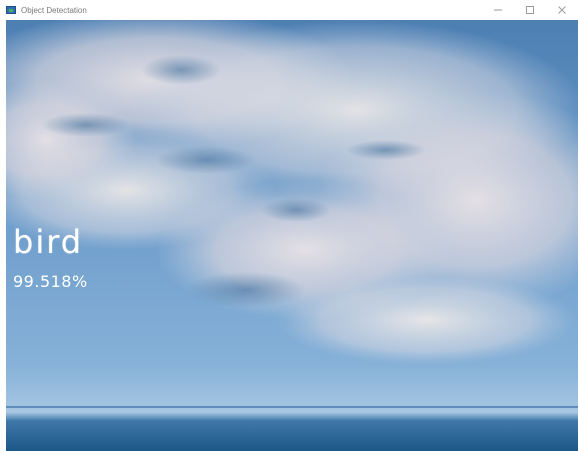 The image size is (578, 451). I want to click on maximize-icon, so click(530, 10).